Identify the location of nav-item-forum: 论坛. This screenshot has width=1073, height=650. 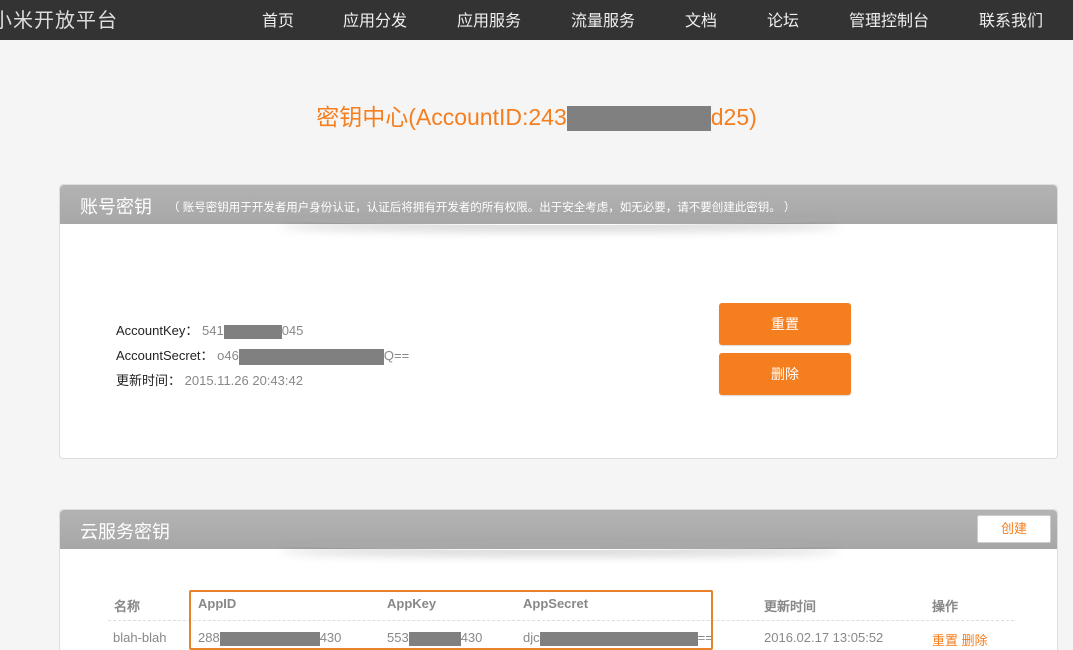
(783, 19).